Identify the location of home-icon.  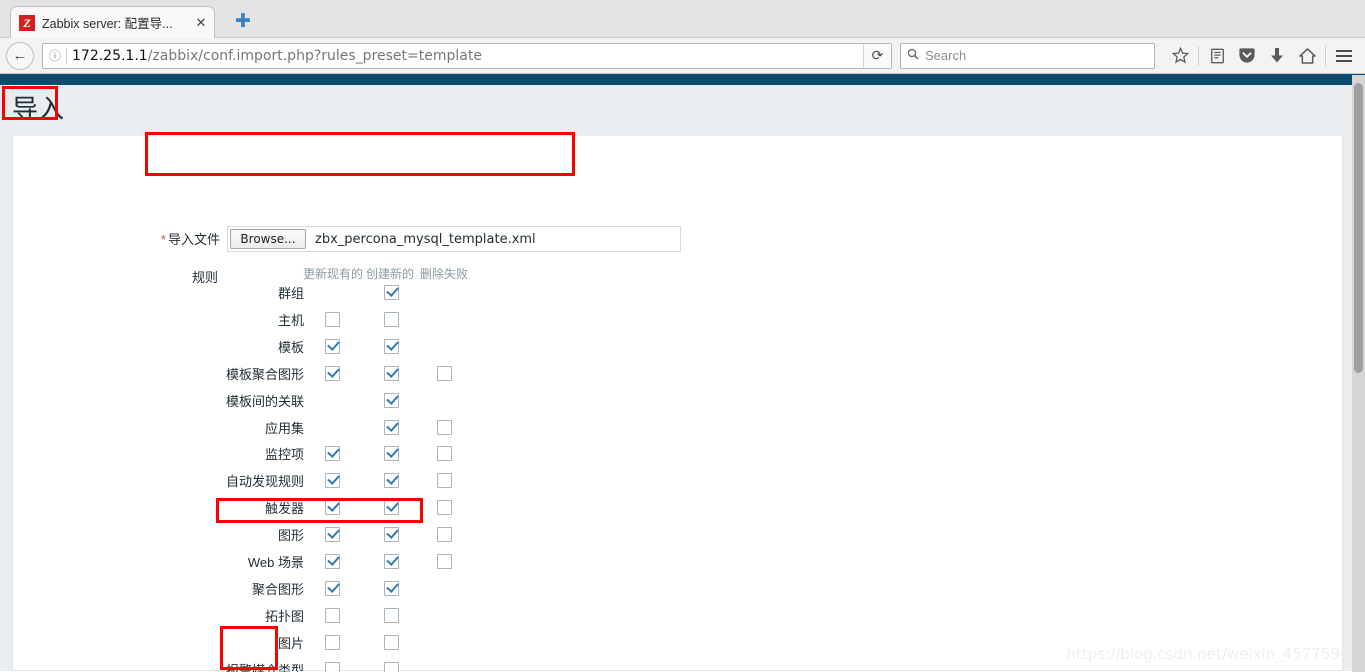
(1307, 56).